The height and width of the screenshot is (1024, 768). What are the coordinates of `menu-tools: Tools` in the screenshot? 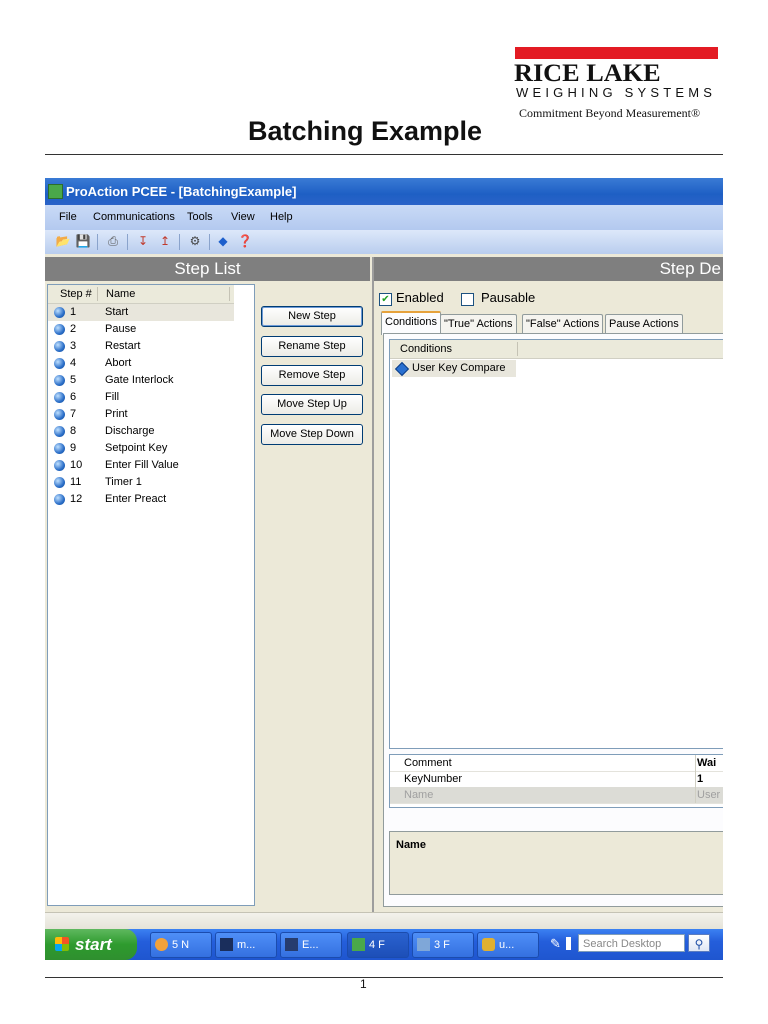 It's located at (200, 217).